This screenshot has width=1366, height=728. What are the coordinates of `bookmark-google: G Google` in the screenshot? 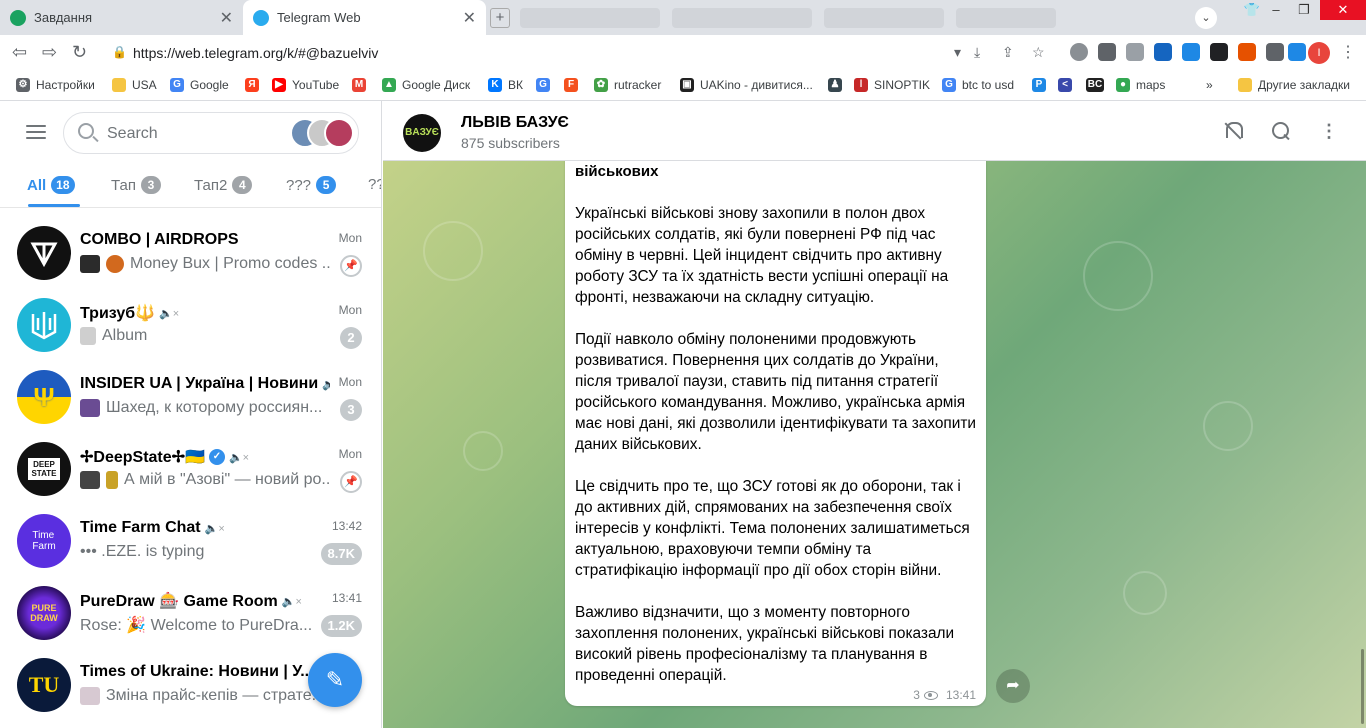 It's located at (199, 85).